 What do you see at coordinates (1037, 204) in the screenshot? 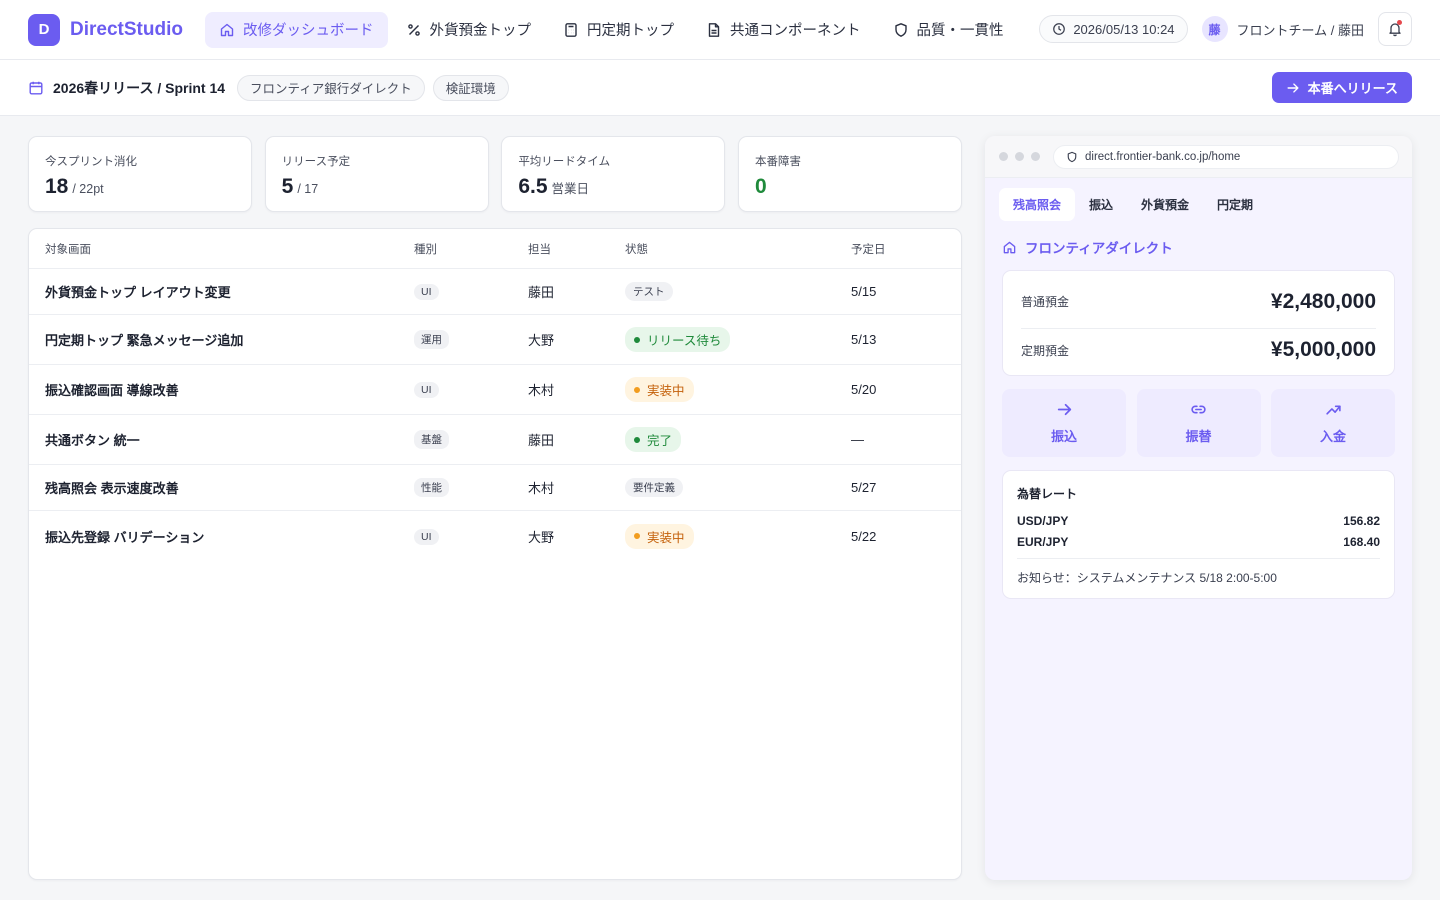
I see `tab-balance: 残高照会` at bounding box center [1037, 204].